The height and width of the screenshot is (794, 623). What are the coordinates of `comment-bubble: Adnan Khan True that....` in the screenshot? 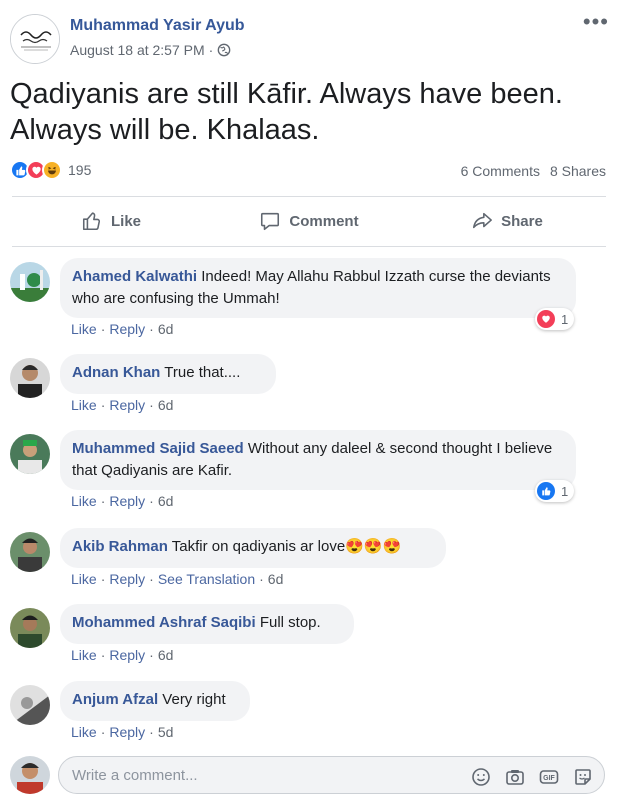 It's located at (168, 374).